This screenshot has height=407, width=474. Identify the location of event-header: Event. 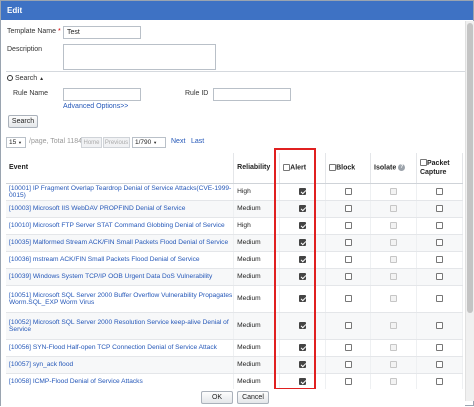
(120, 168).